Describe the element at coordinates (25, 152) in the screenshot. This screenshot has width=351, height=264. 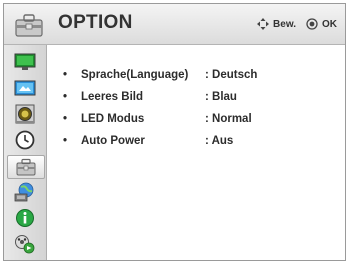
I see `category-sidebar` at that location.